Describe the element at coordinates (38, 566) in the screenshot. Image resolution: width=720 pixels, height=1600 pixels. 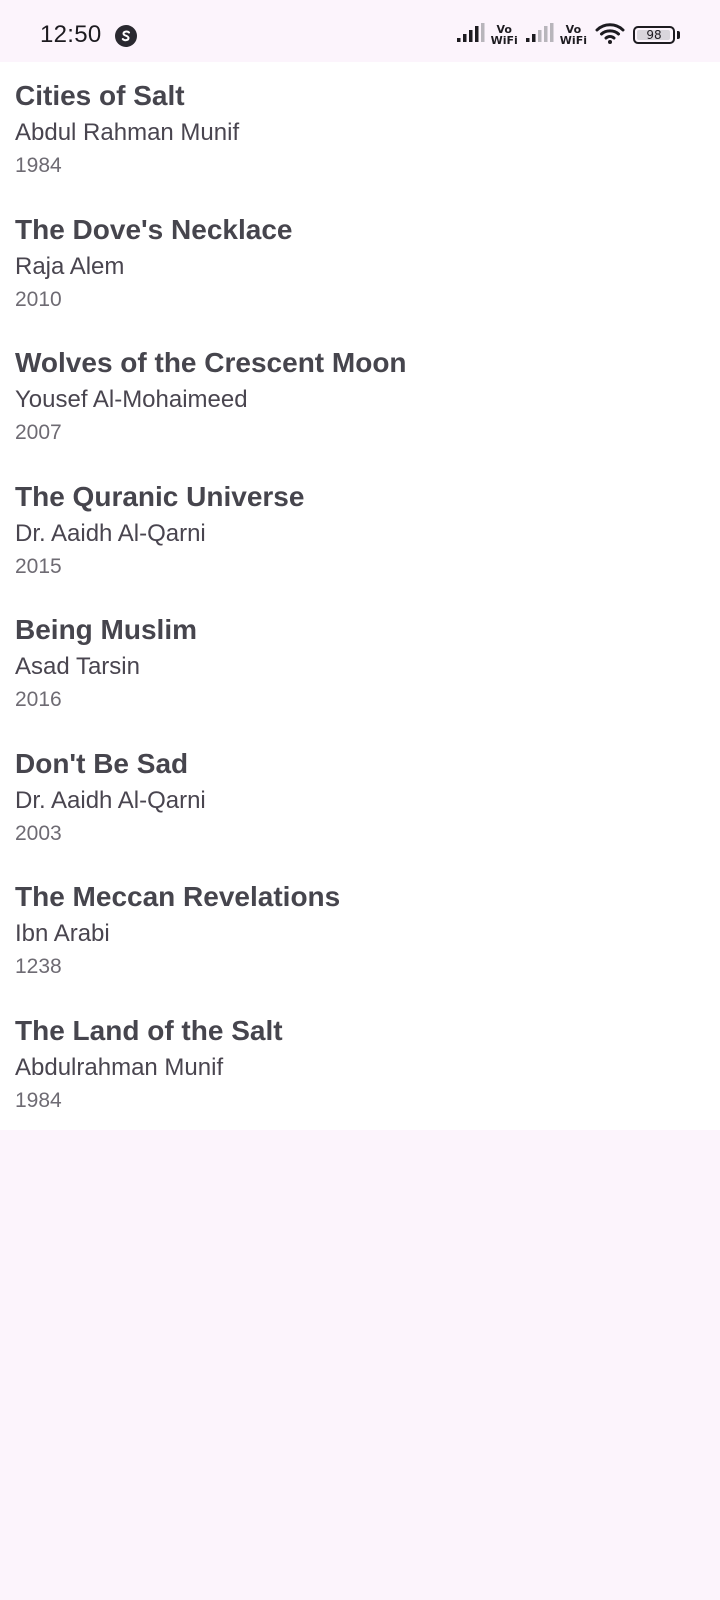
I see `book-year: 2015` at that location.